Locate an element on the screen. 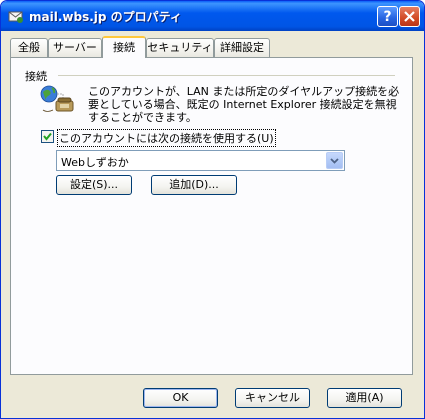  connection-select-dropdown-button is located at coordinates (334, 160).